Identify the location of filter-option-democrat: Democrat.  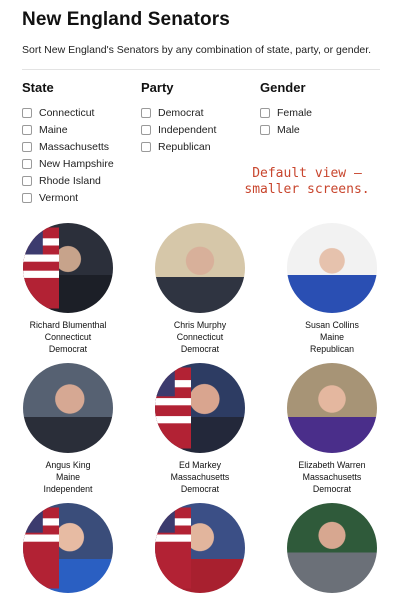
(178, 112).